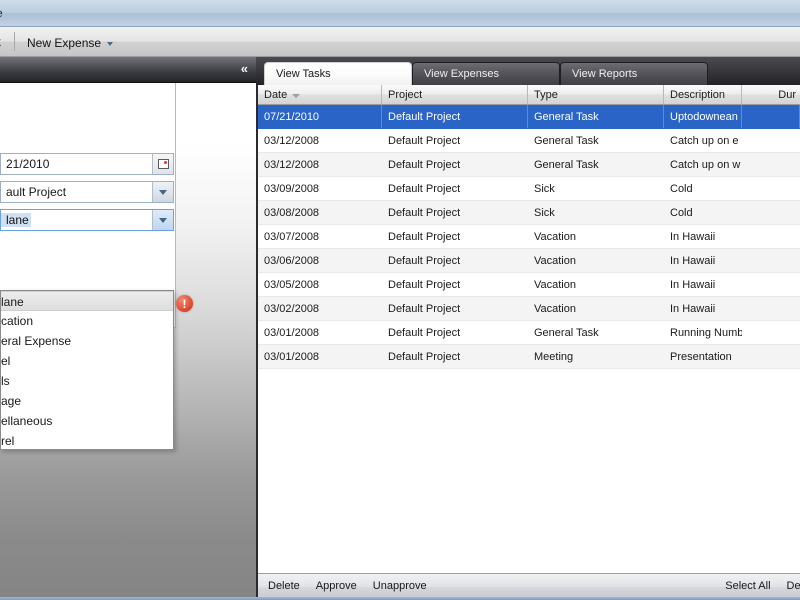 The width and height of the screenshot is (800, 600). What do you see at coordinates (70, 42) in the screenshot?
I see `new-expense-button: New Expense` at bounding box center [70, 42].